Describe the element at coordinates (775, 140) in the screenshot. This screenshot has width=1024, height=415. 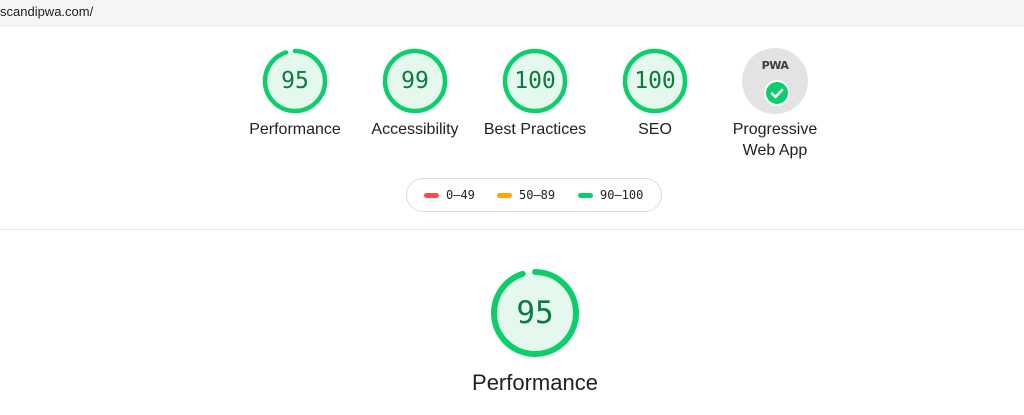
I see `gauge-label: Progressive Web App` at that location.